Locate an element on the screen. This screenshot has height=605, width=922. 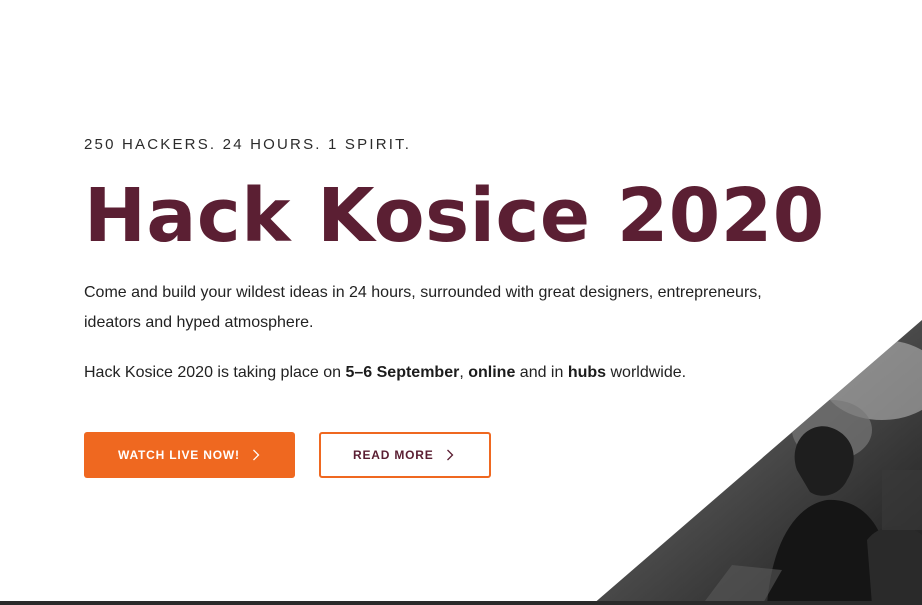
watch-live-label: WATCH LIVE NOW! is located at coordinates (179, 455).